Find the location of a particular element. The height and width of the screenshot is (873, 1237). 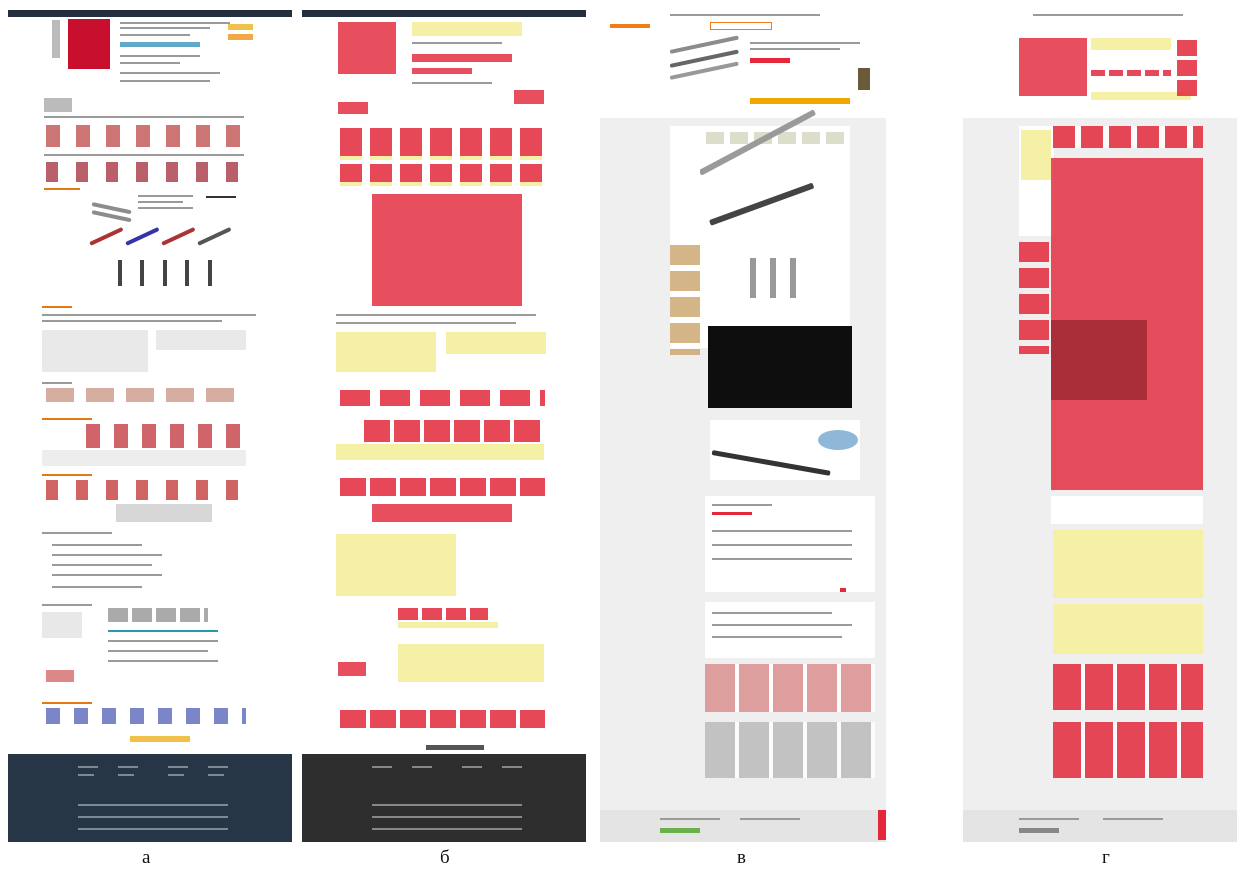

caption-c: в is located at coordinates (741, 857).